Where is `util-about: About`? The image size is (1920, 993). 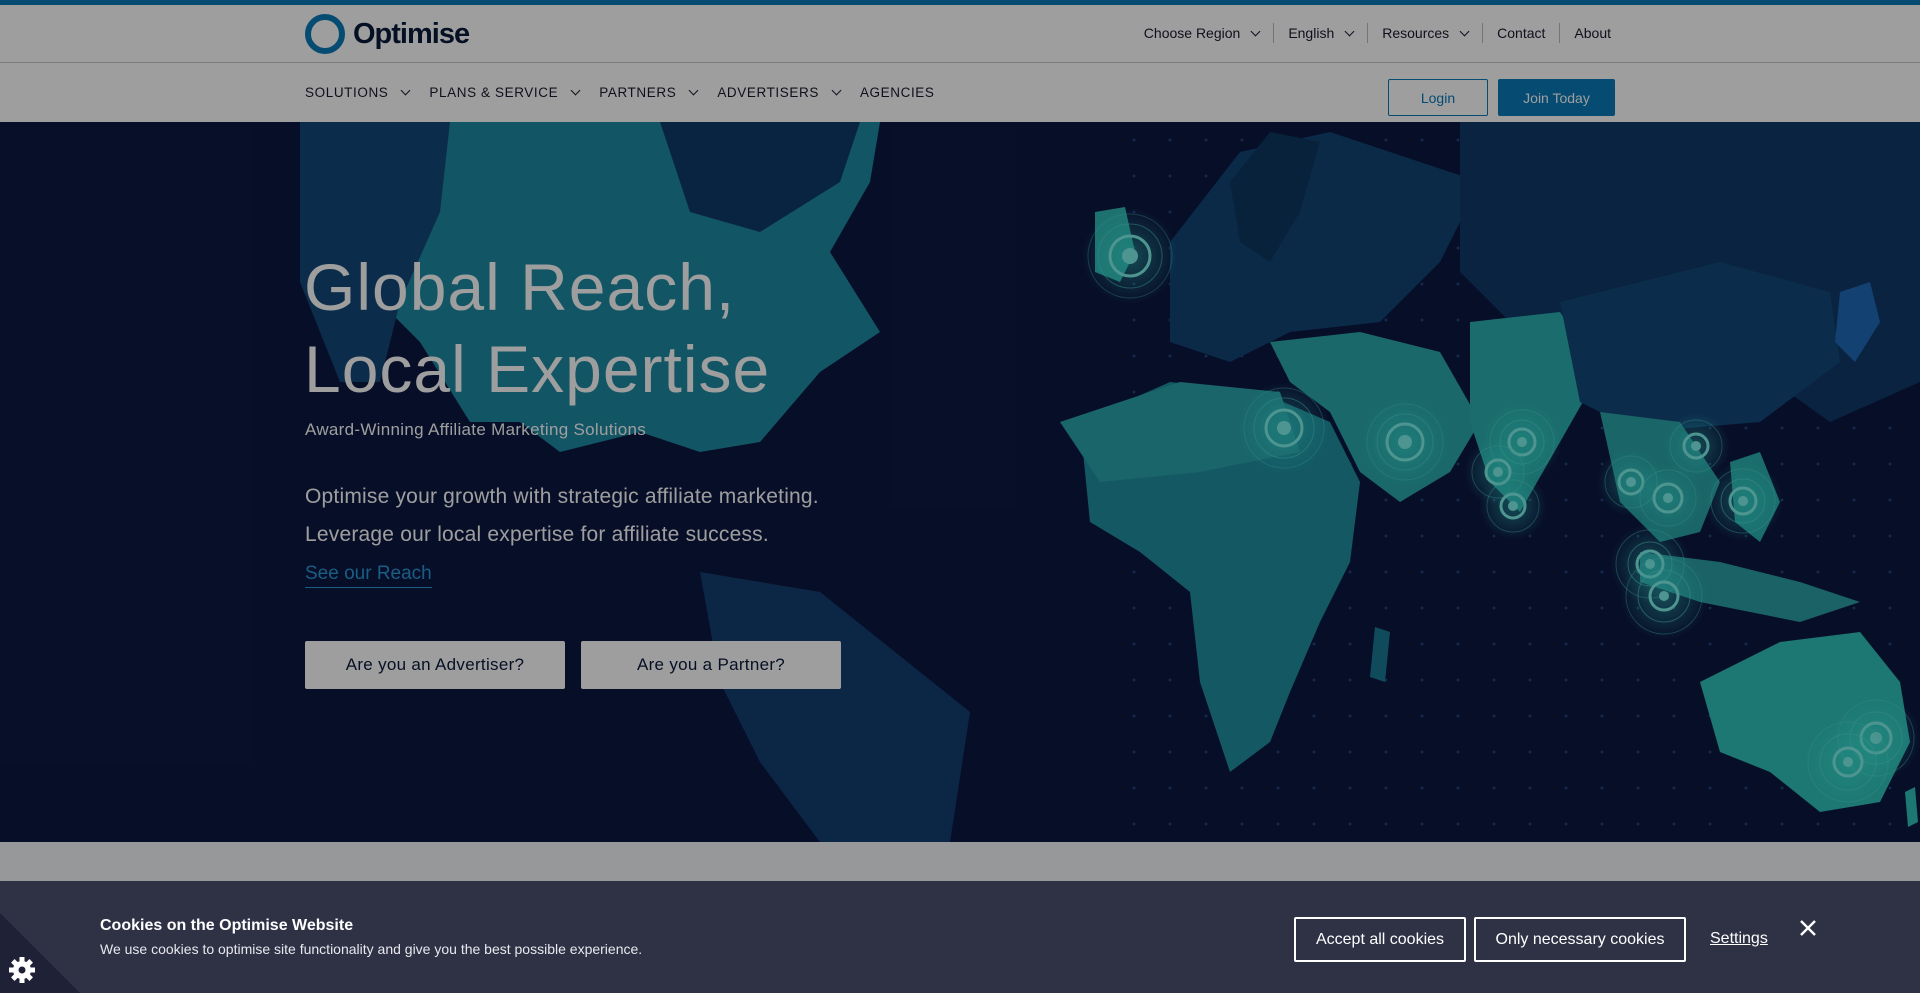 util-about: About is located at coordinates (1585, 33).